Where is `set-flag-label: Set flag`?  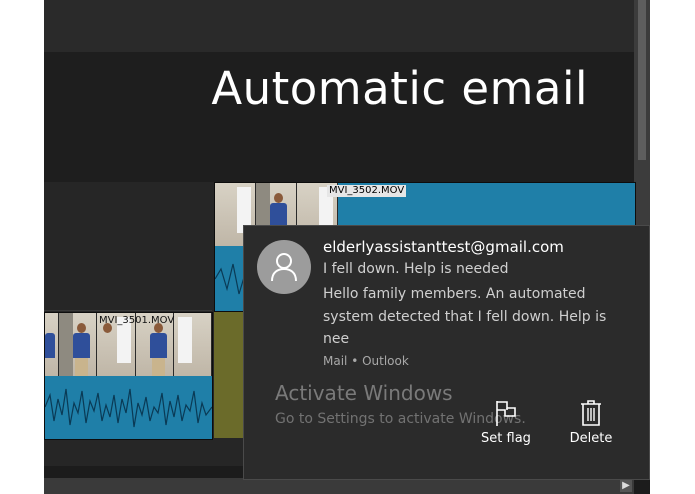 set-flag-label: Set flag is located at coordinates (506, 438).